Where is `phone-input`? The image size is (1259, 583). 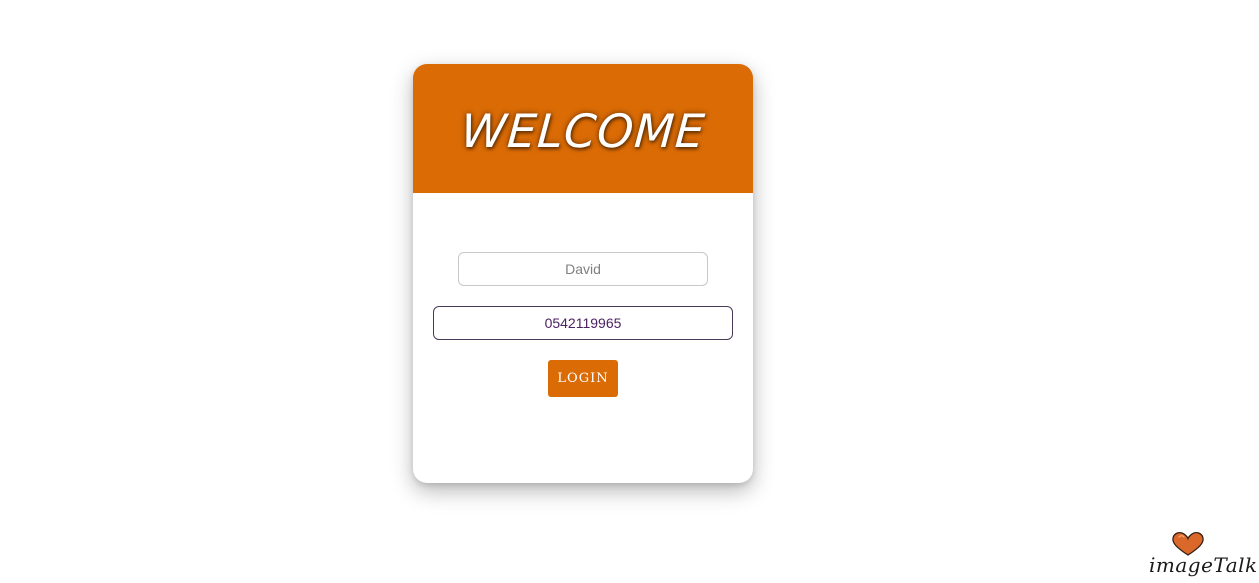
phone-input is located at coordinates (583, 323).